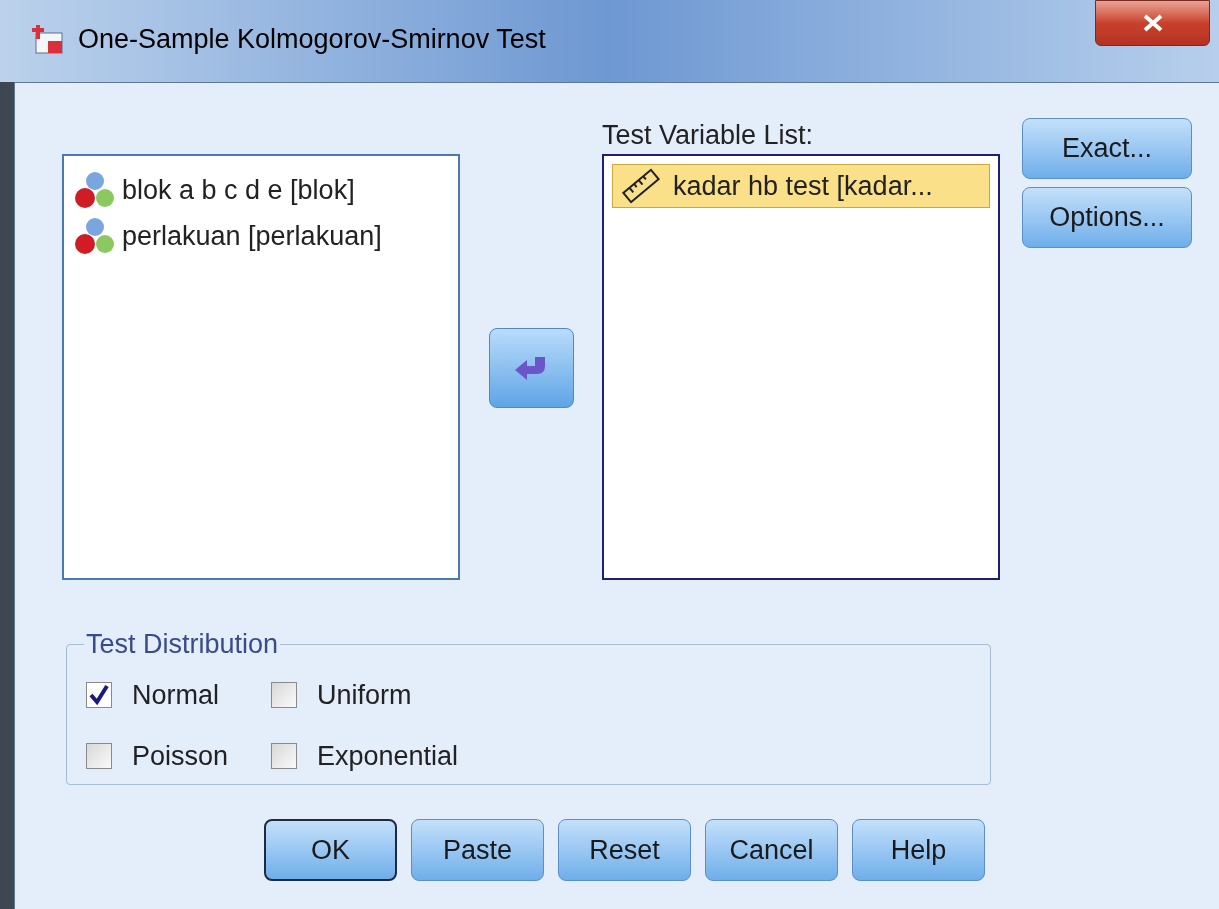 The height and width of the screenshot is (909, 1219). I want to click on dialog-button: Help, so click(918, 850).